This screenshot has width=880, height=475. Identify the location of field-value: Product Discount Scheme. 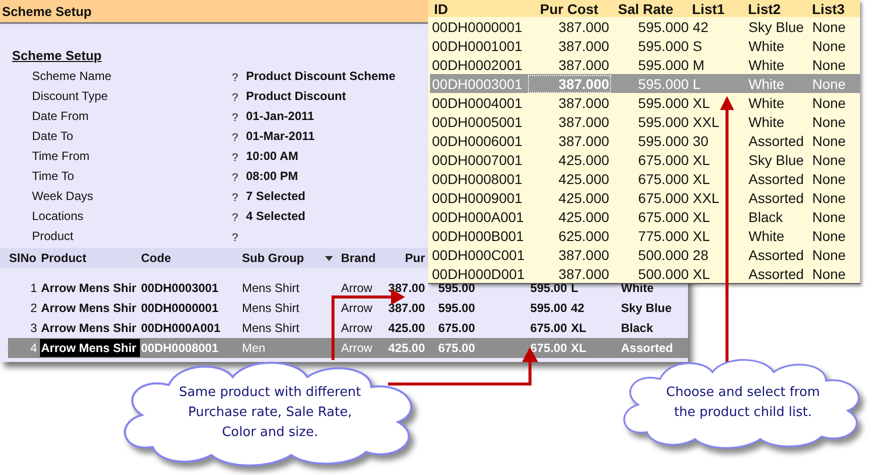
(321, 76).